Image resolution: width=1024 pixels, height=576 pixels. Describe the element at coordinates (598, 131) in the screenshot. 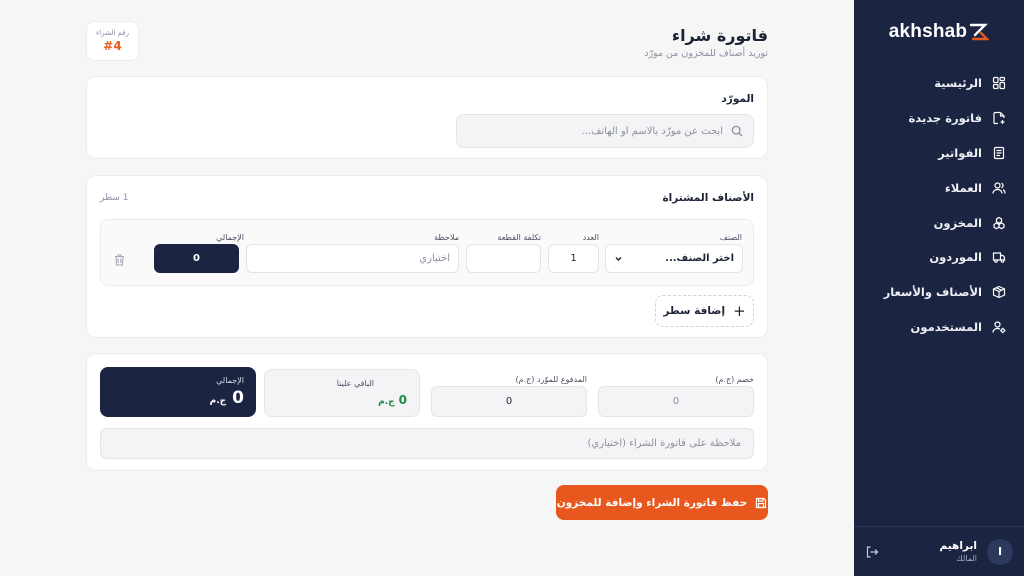

I see `supplier-search-input` at that location.